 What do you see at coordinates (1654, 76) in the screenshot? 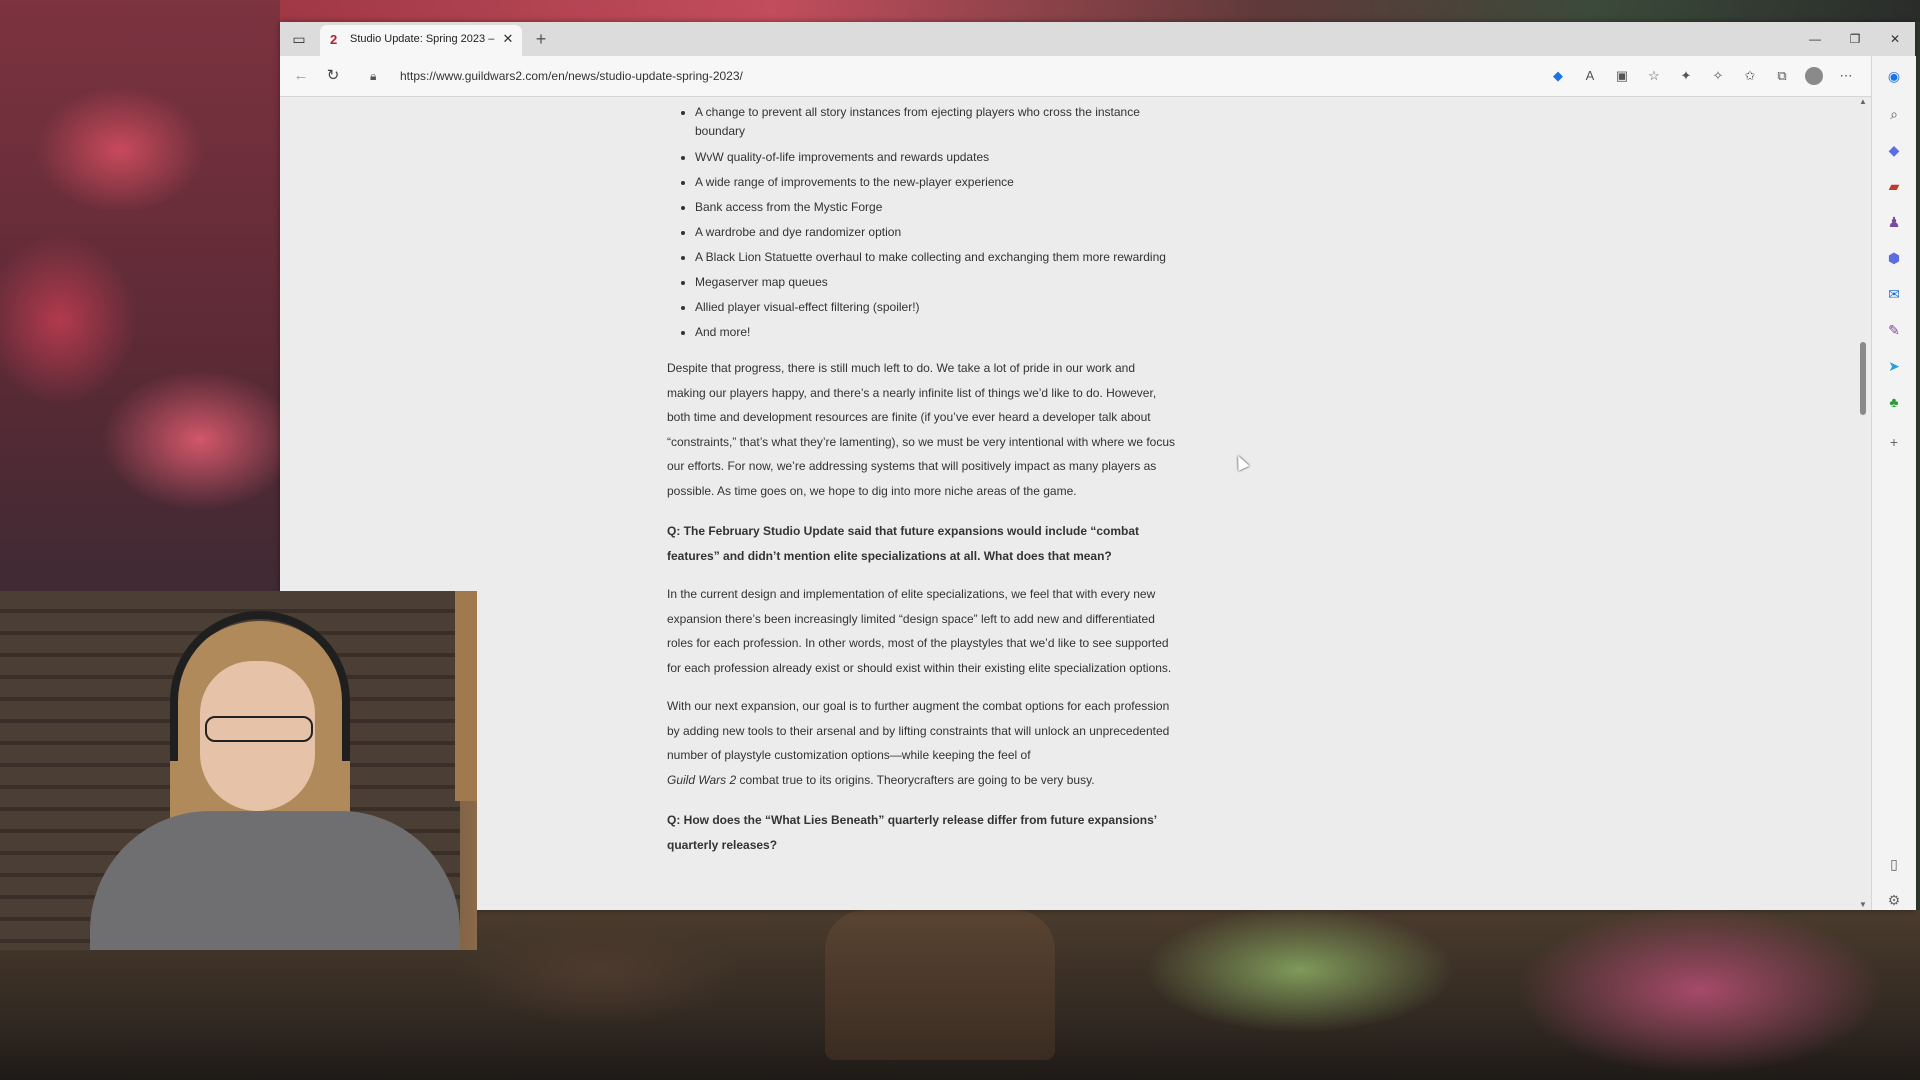
I see `add-favorite-icon: ☆` at bounding box center [1654, 76].